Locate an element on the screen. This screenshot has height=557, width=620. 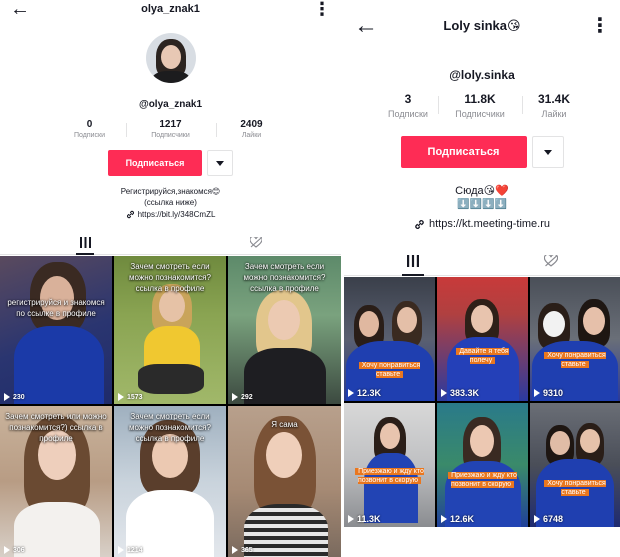
following-count: 3 is located at coordinates (408, 99).